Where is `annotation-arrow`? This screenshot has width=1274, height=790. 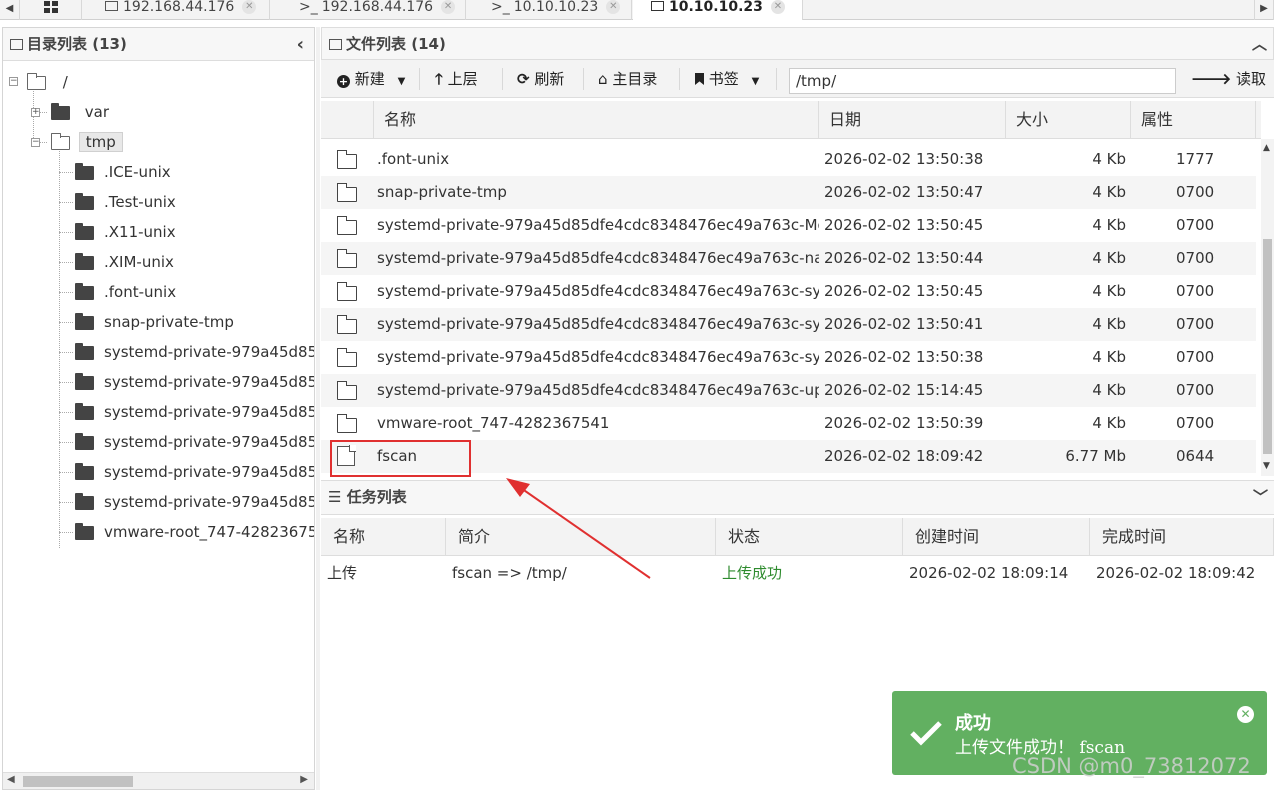 annotation-arrow is located at coordinates (578, 528).